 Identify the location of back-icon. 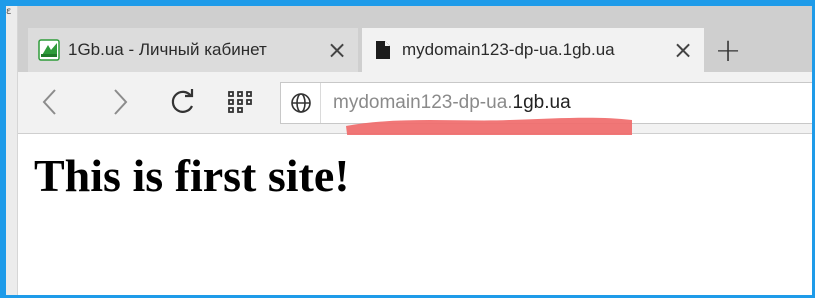
(49, 102).